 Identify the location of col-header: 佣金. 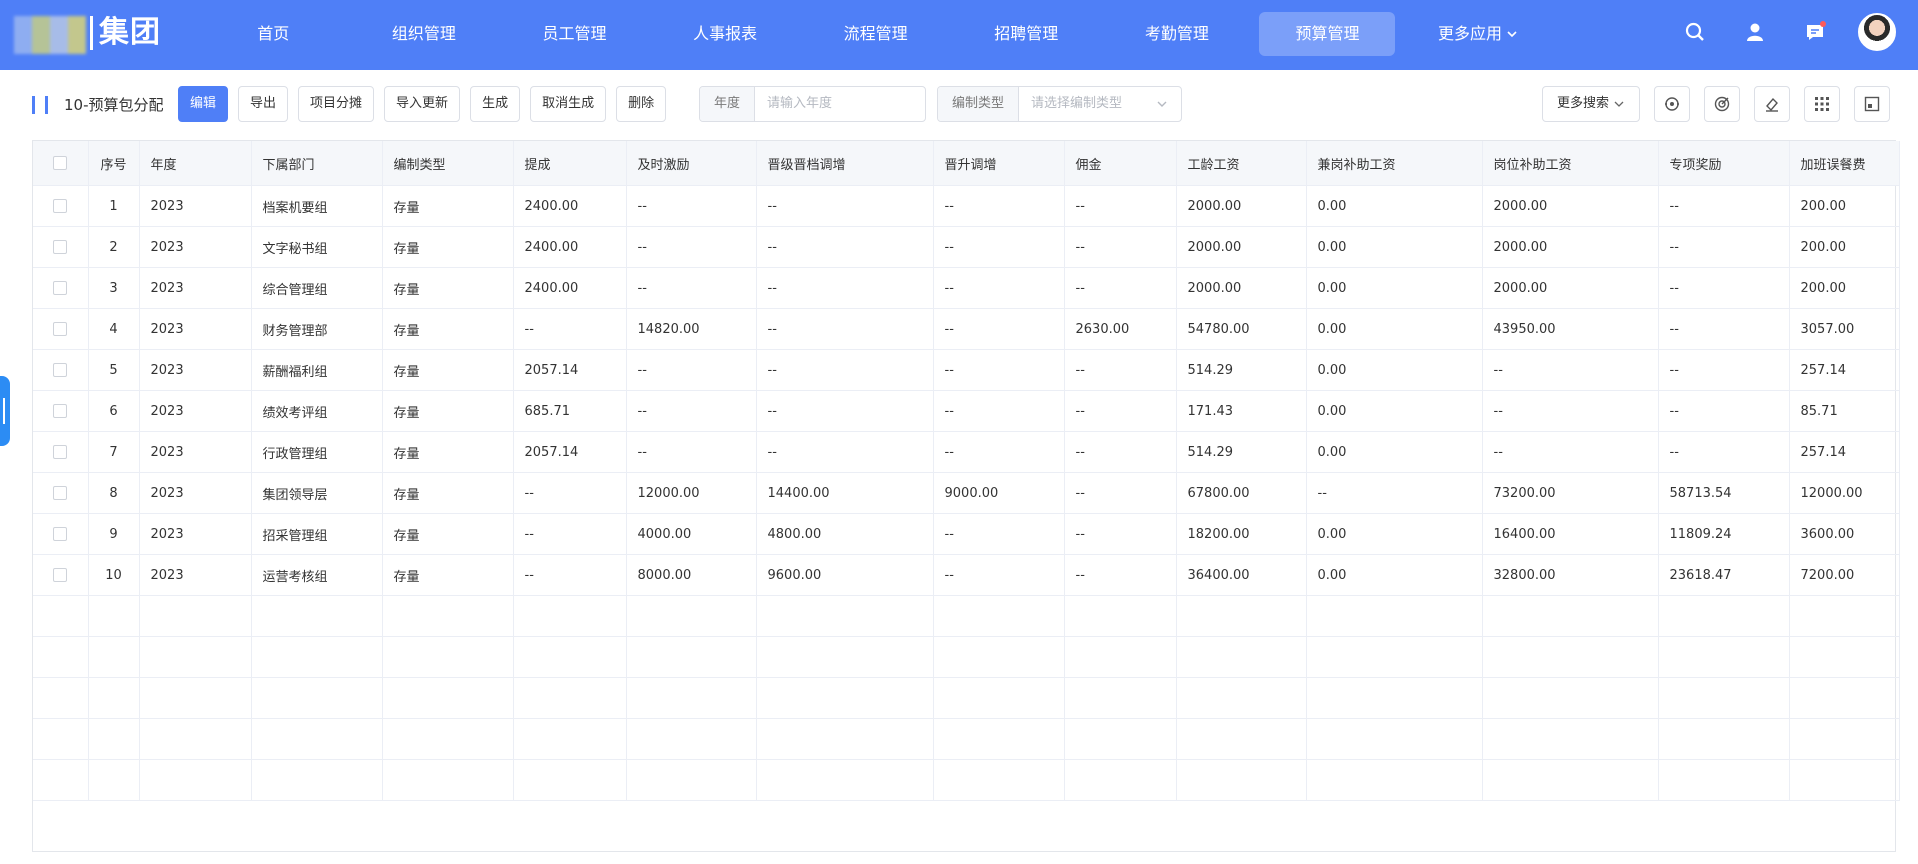
(1120, 163).